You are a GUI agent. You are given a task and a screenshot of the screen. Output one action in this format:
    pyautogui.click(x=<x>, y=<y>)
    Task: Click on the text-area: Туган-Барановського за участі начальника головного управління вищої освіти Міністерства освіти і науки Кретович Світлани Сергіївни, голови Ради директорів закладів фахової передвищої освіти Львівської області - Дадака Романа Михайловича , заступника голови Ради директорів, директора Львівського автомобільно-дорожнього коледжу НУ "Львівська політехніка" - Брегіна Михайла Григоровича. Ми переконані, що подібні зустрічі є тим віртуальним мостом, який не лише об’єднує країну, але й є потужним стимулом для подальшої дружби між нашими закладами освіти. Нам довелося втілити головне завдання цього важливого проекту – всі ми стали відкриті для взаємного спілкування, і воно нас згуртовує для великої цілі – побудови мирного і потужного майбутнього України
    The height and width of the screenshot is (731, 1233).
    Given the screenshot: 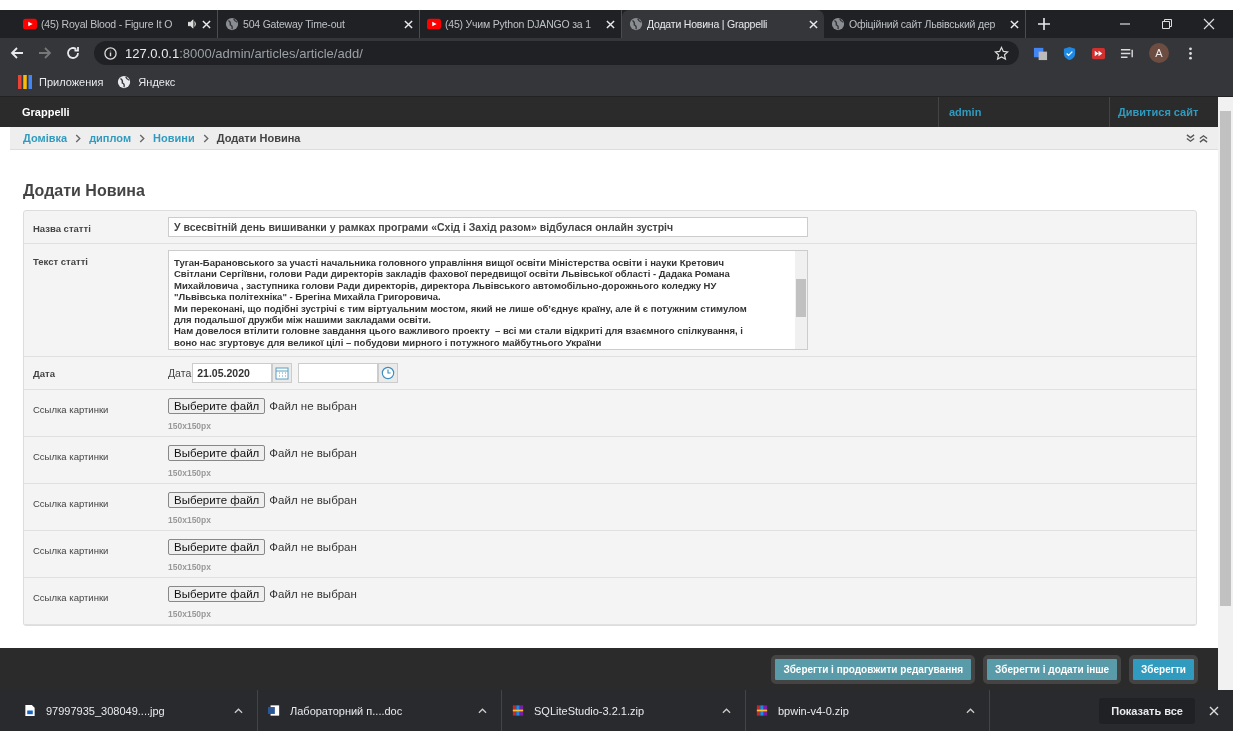 What is the action you would take?
    pyautogui.click(x=488, y=300)
    